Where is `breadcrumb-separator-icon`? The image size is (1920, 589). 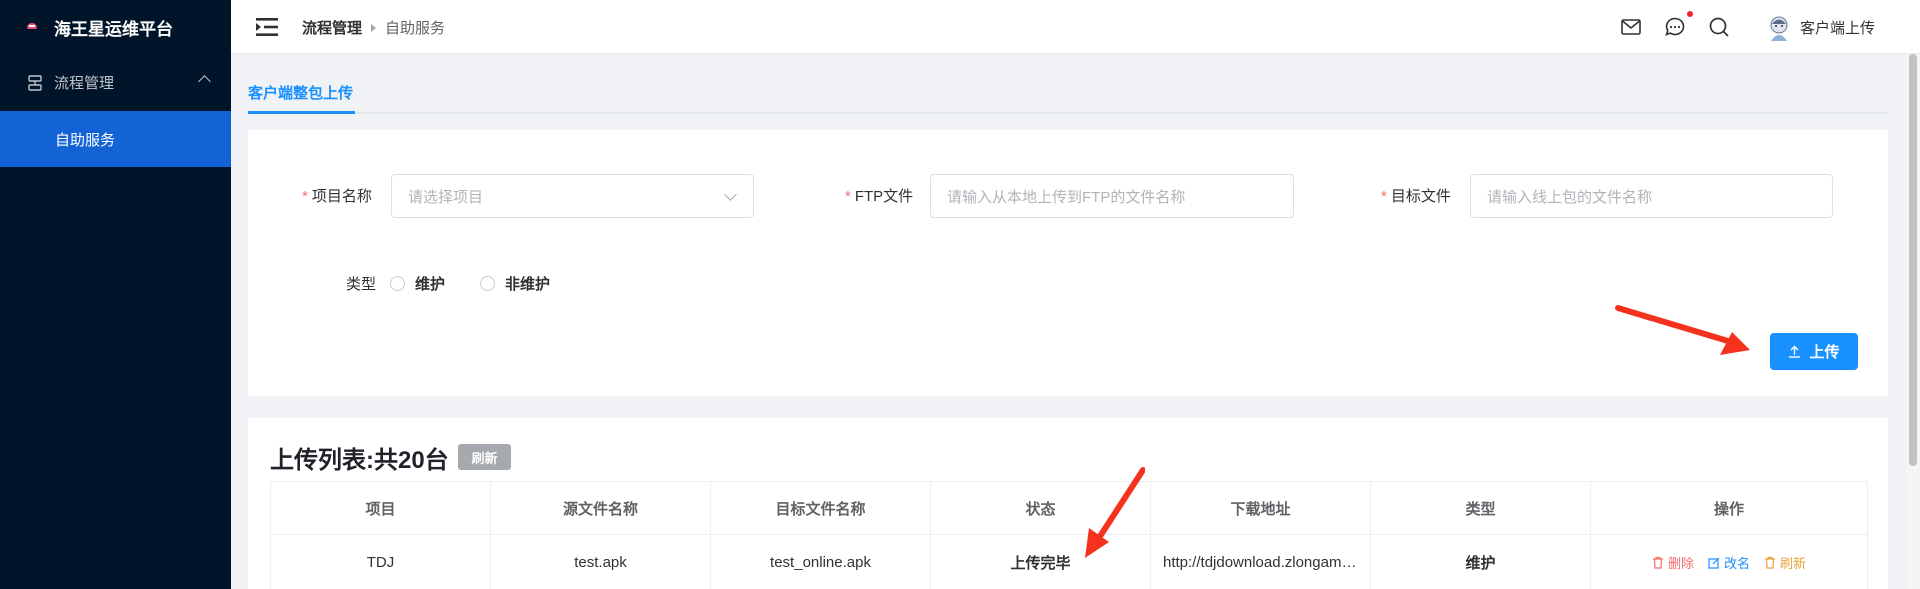 breadcrumb-separator-icon is located at coordinates (374, 27).